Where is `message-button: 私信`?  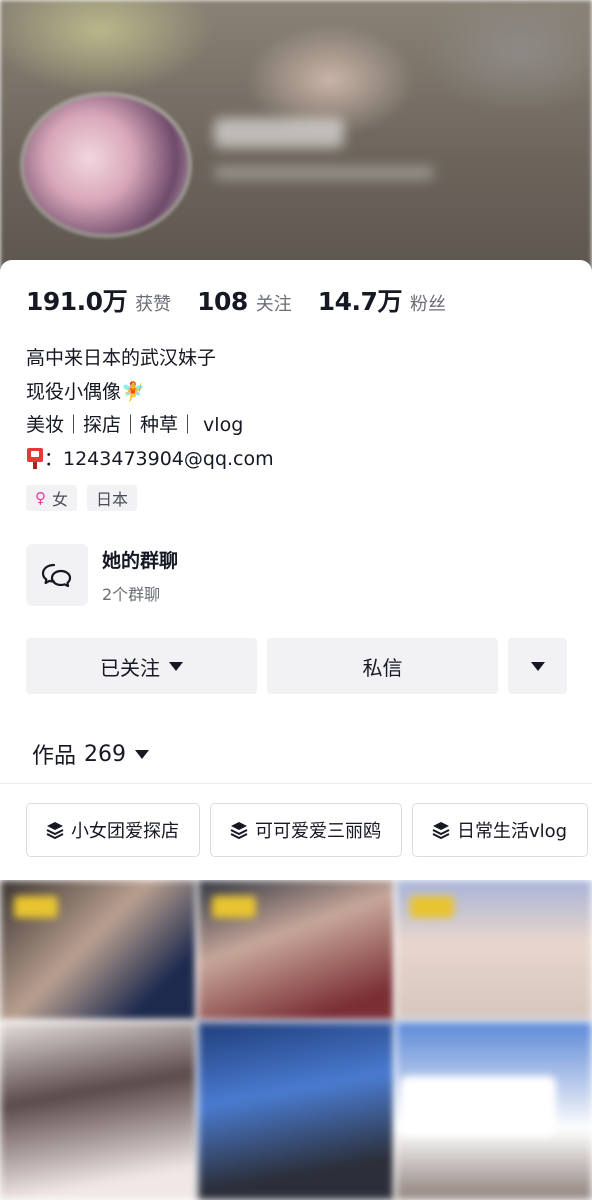
message-button: 私信 is located at coordinates (382, 666).